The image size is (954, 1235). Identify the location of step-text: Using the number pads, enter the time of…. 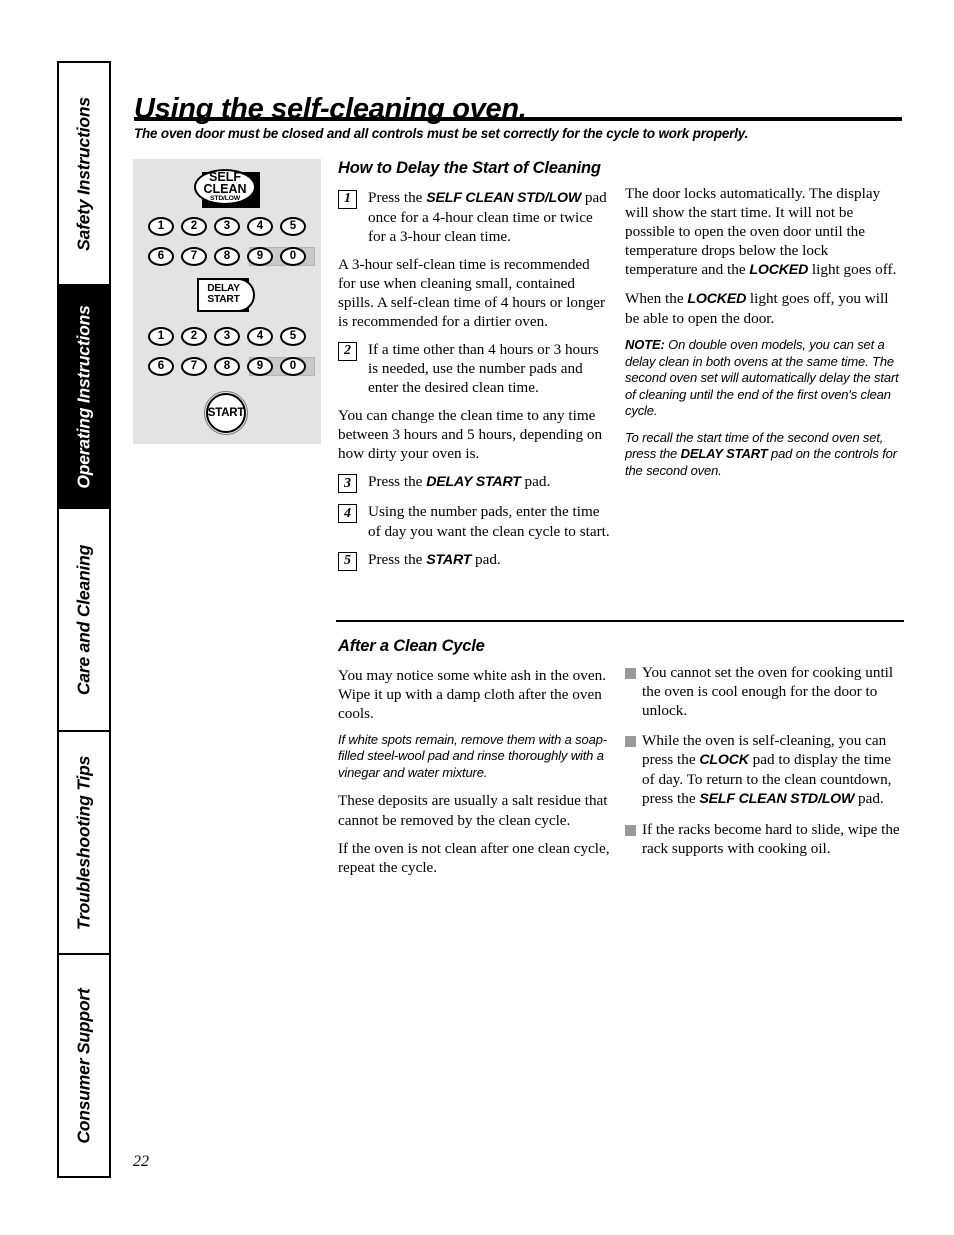
(489, 521).